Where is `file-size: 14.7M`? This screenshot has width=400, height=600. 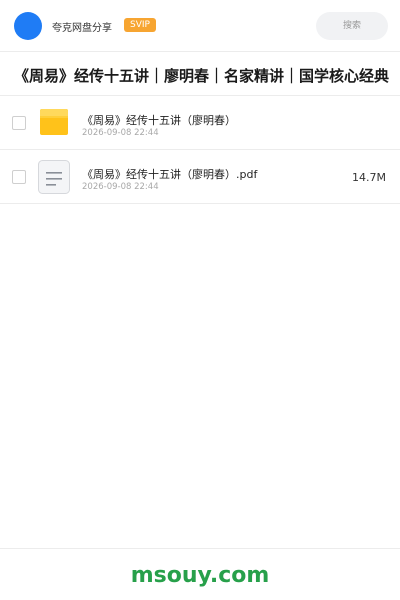
file-size: 14.7M is located at coordinates (369, 177).